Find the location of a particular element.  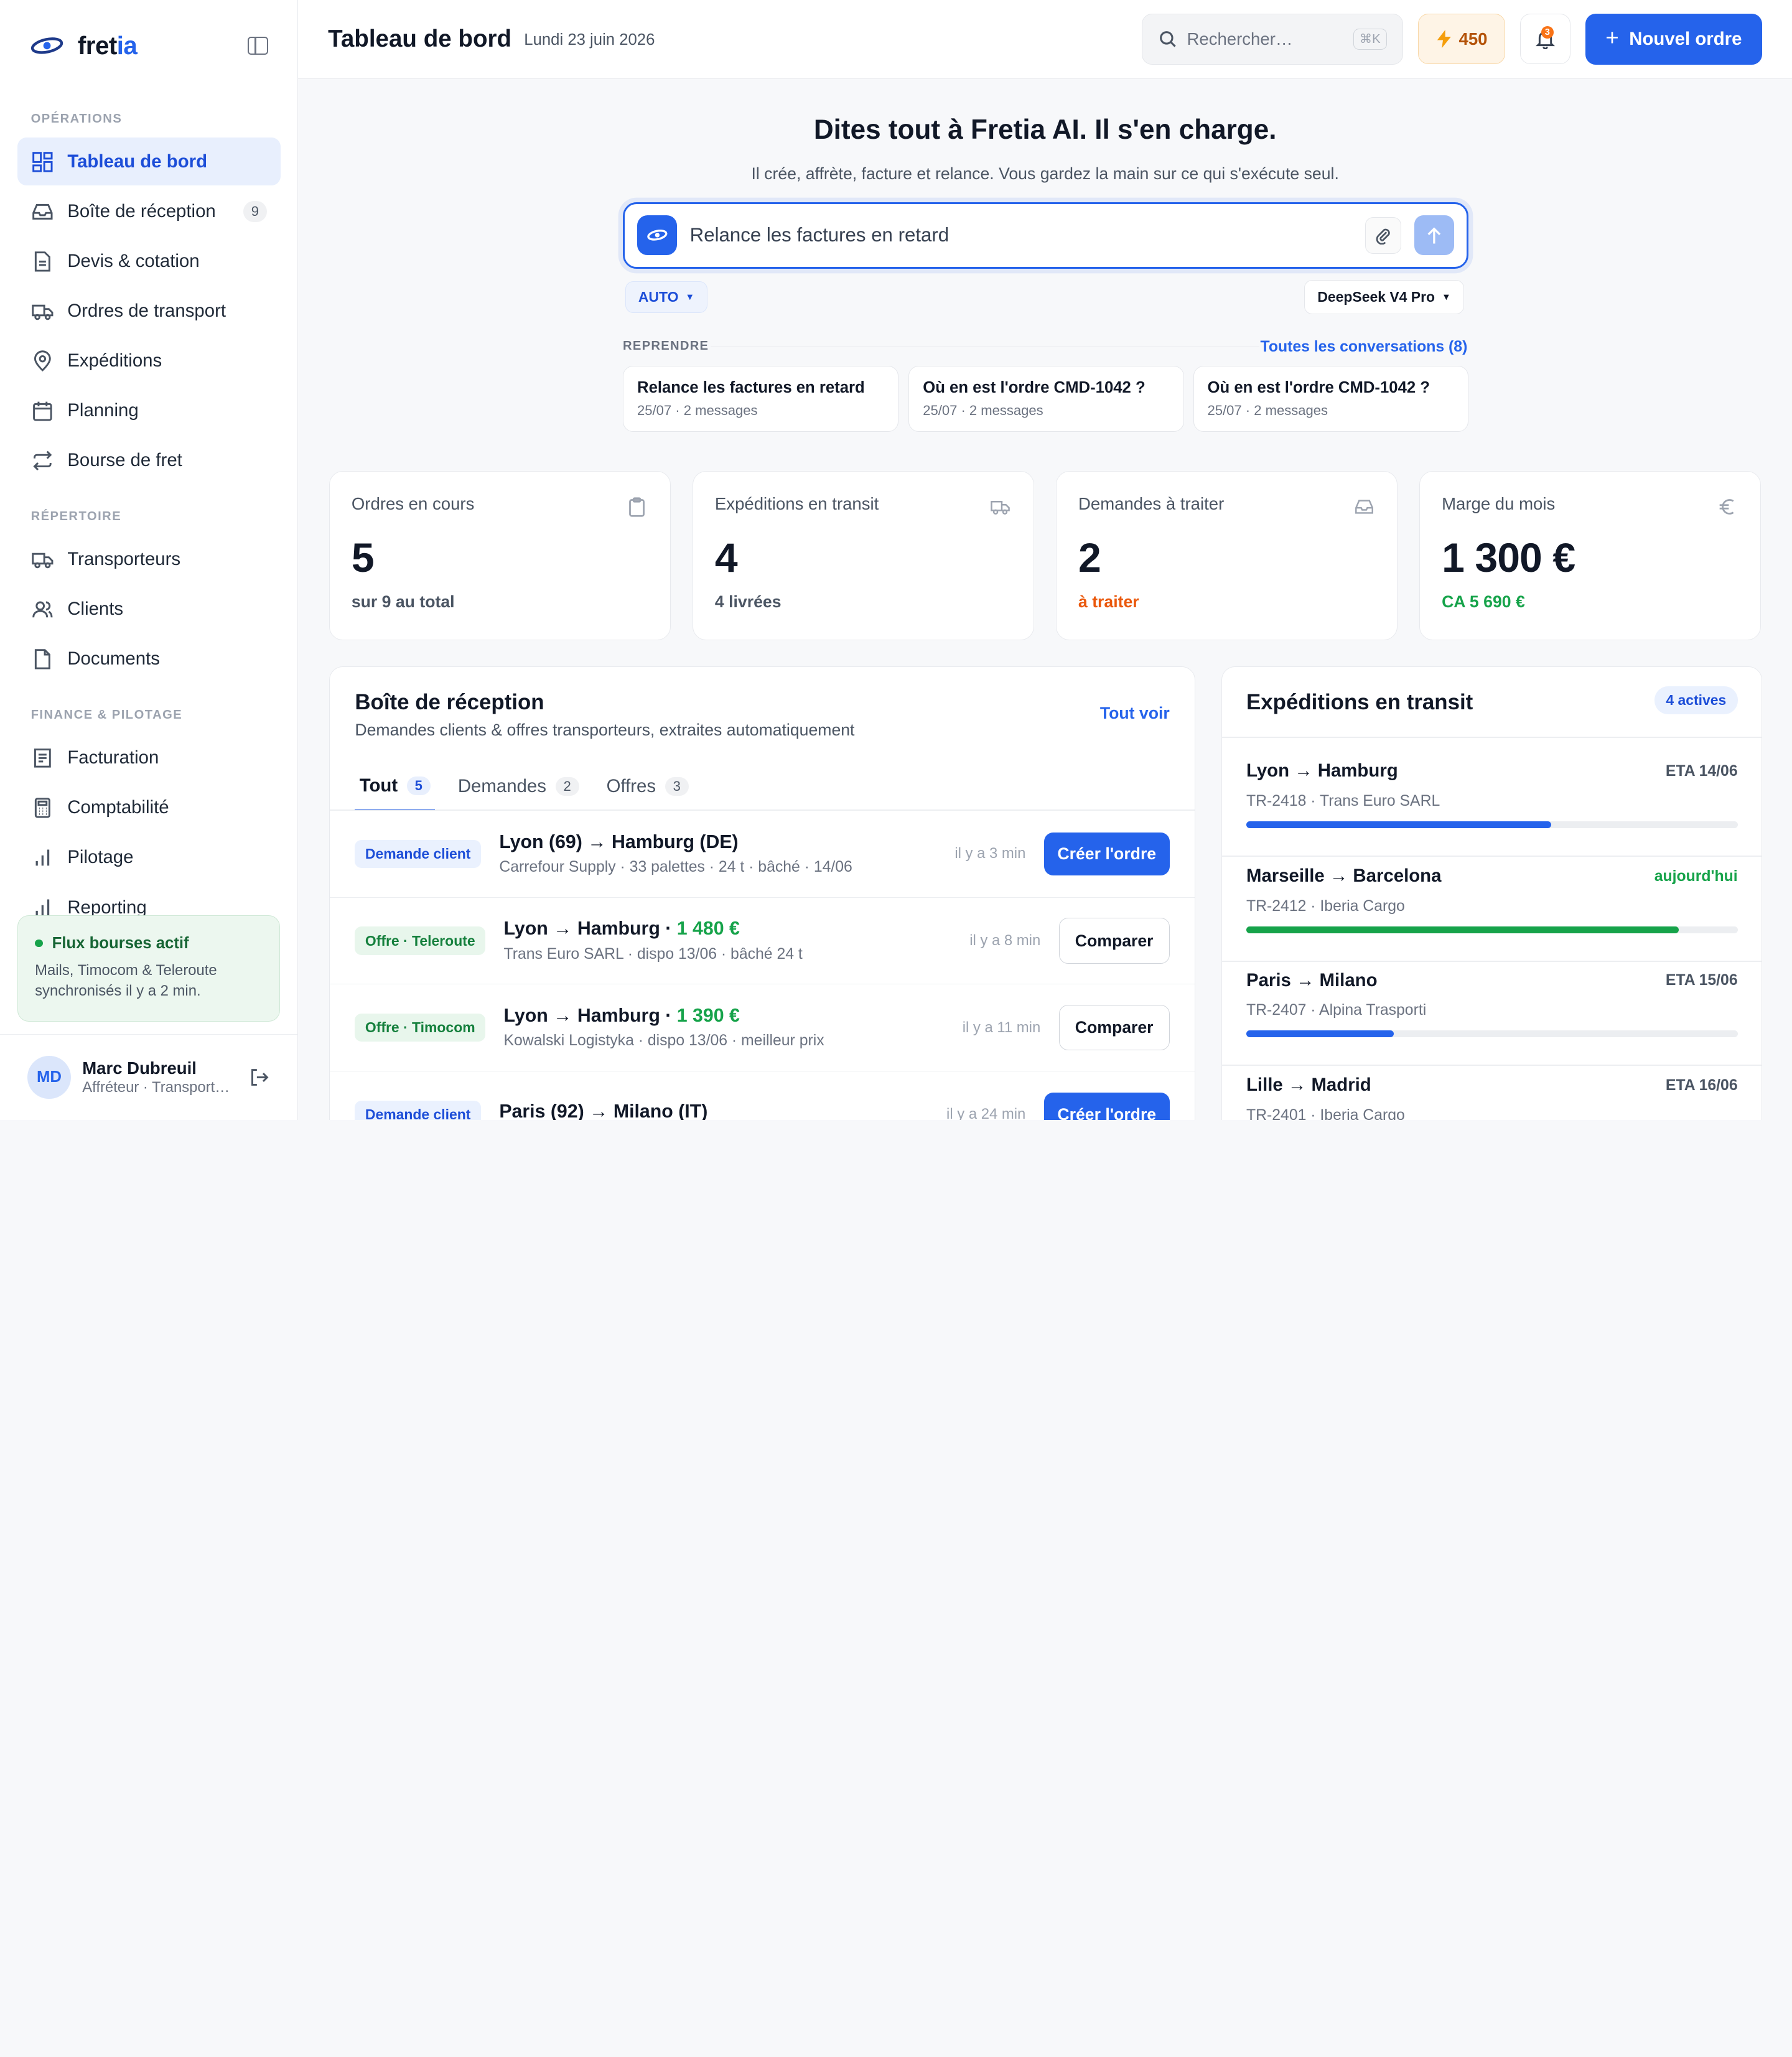

assistant-prompt-input: Relance les factures en retard is located at coordinates (1045, 235).